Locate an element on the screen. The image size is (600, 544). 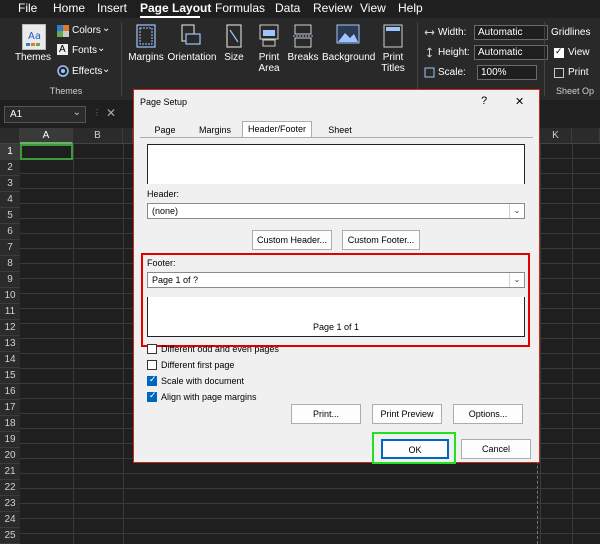
scale-with-document-checkbox is located at coordinates (152, 380).